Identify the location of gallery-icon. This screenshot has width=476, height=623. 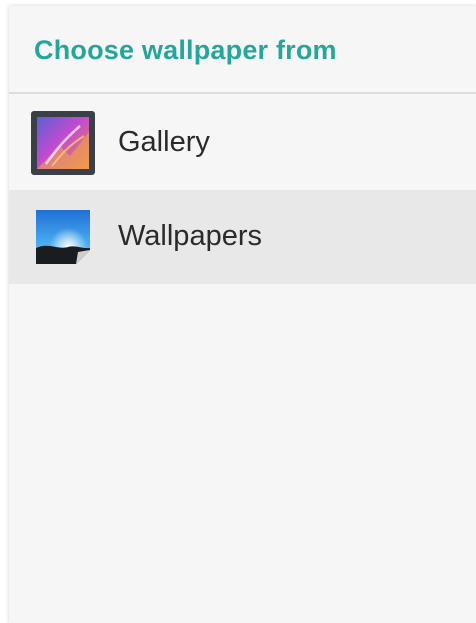
(63, 143).